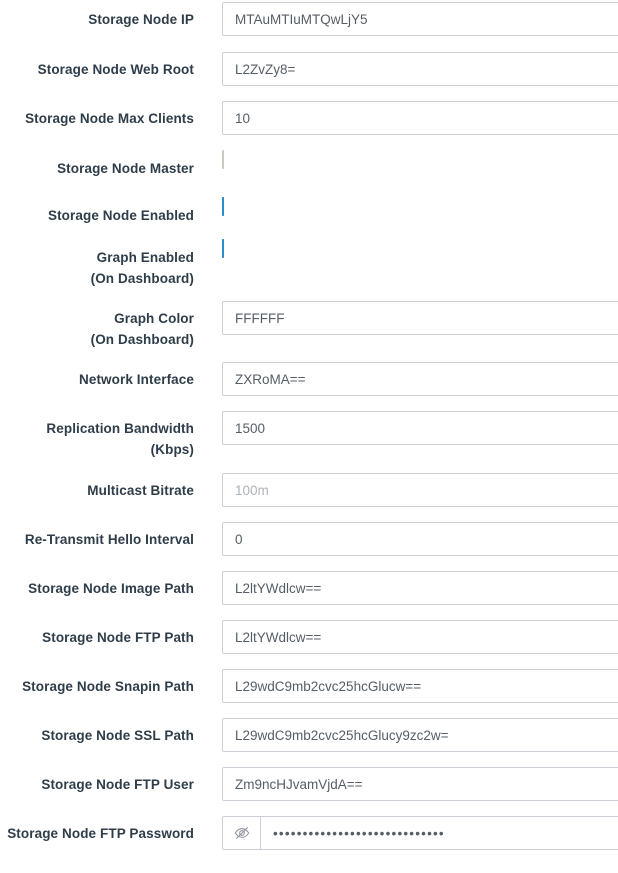 This screenshot has height=873, width=618. I want to click on checkbox-storage-node-enabled, so click(230, 206).